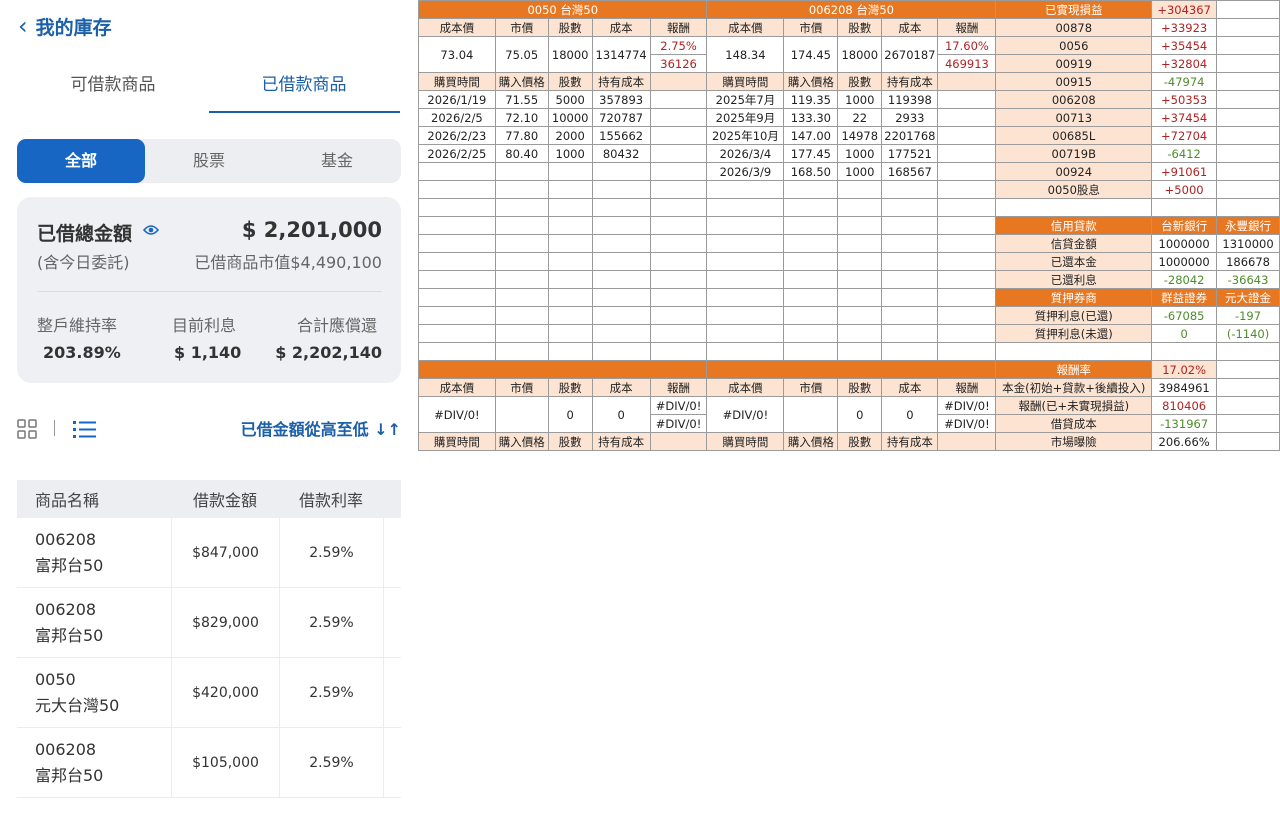 The image size is (1280, 821). What do you see at coordinates (910, 153) in the screenshot?
I see `sheet-cell: 177521` at bounding box center [910, 153].